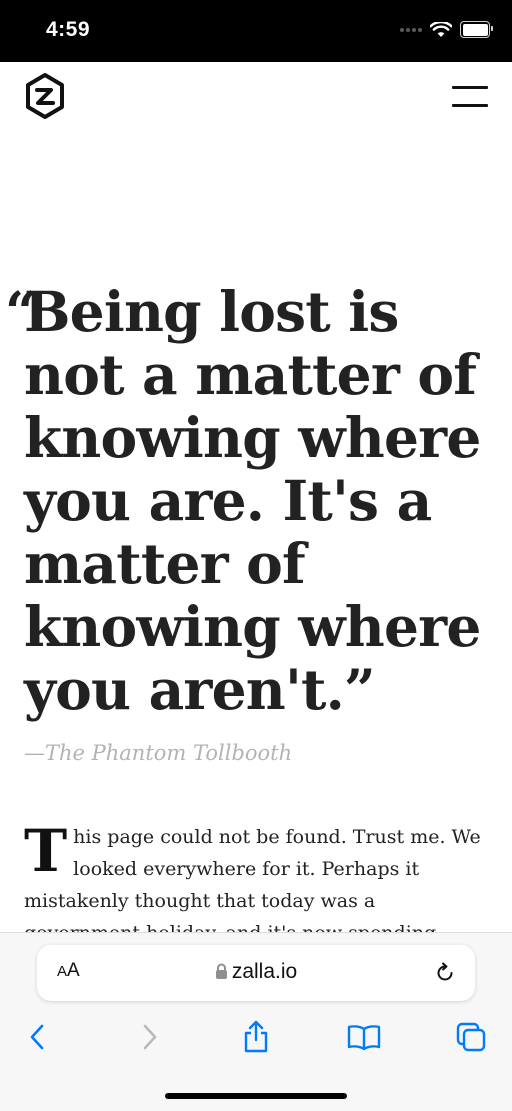  What do you see at coordinates (38, 1037) in the screenshot?
I see `back-icon` at bounding box center [38, 1037].